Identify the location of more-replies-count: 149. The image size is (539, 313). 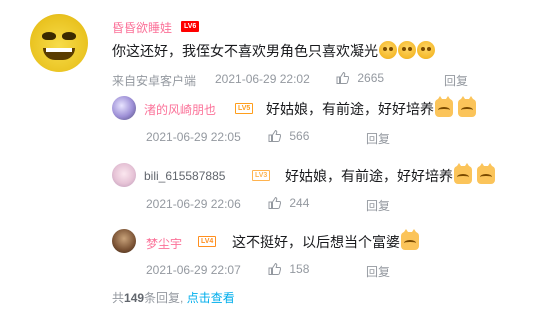
(134, 298).